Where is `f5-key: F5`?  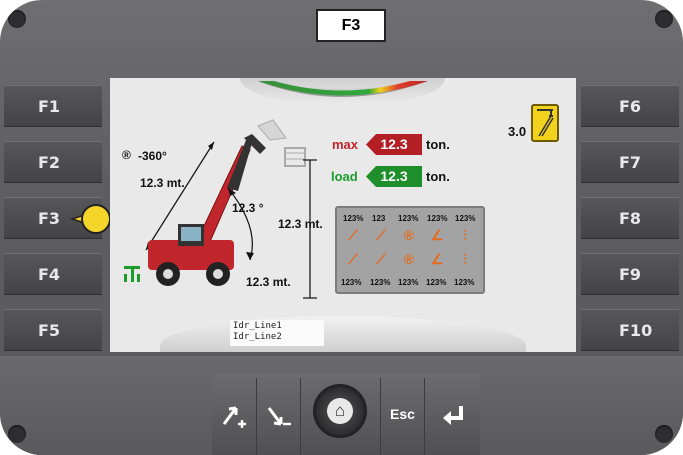 f5-key: F5 is located at coordinates (53, 330).